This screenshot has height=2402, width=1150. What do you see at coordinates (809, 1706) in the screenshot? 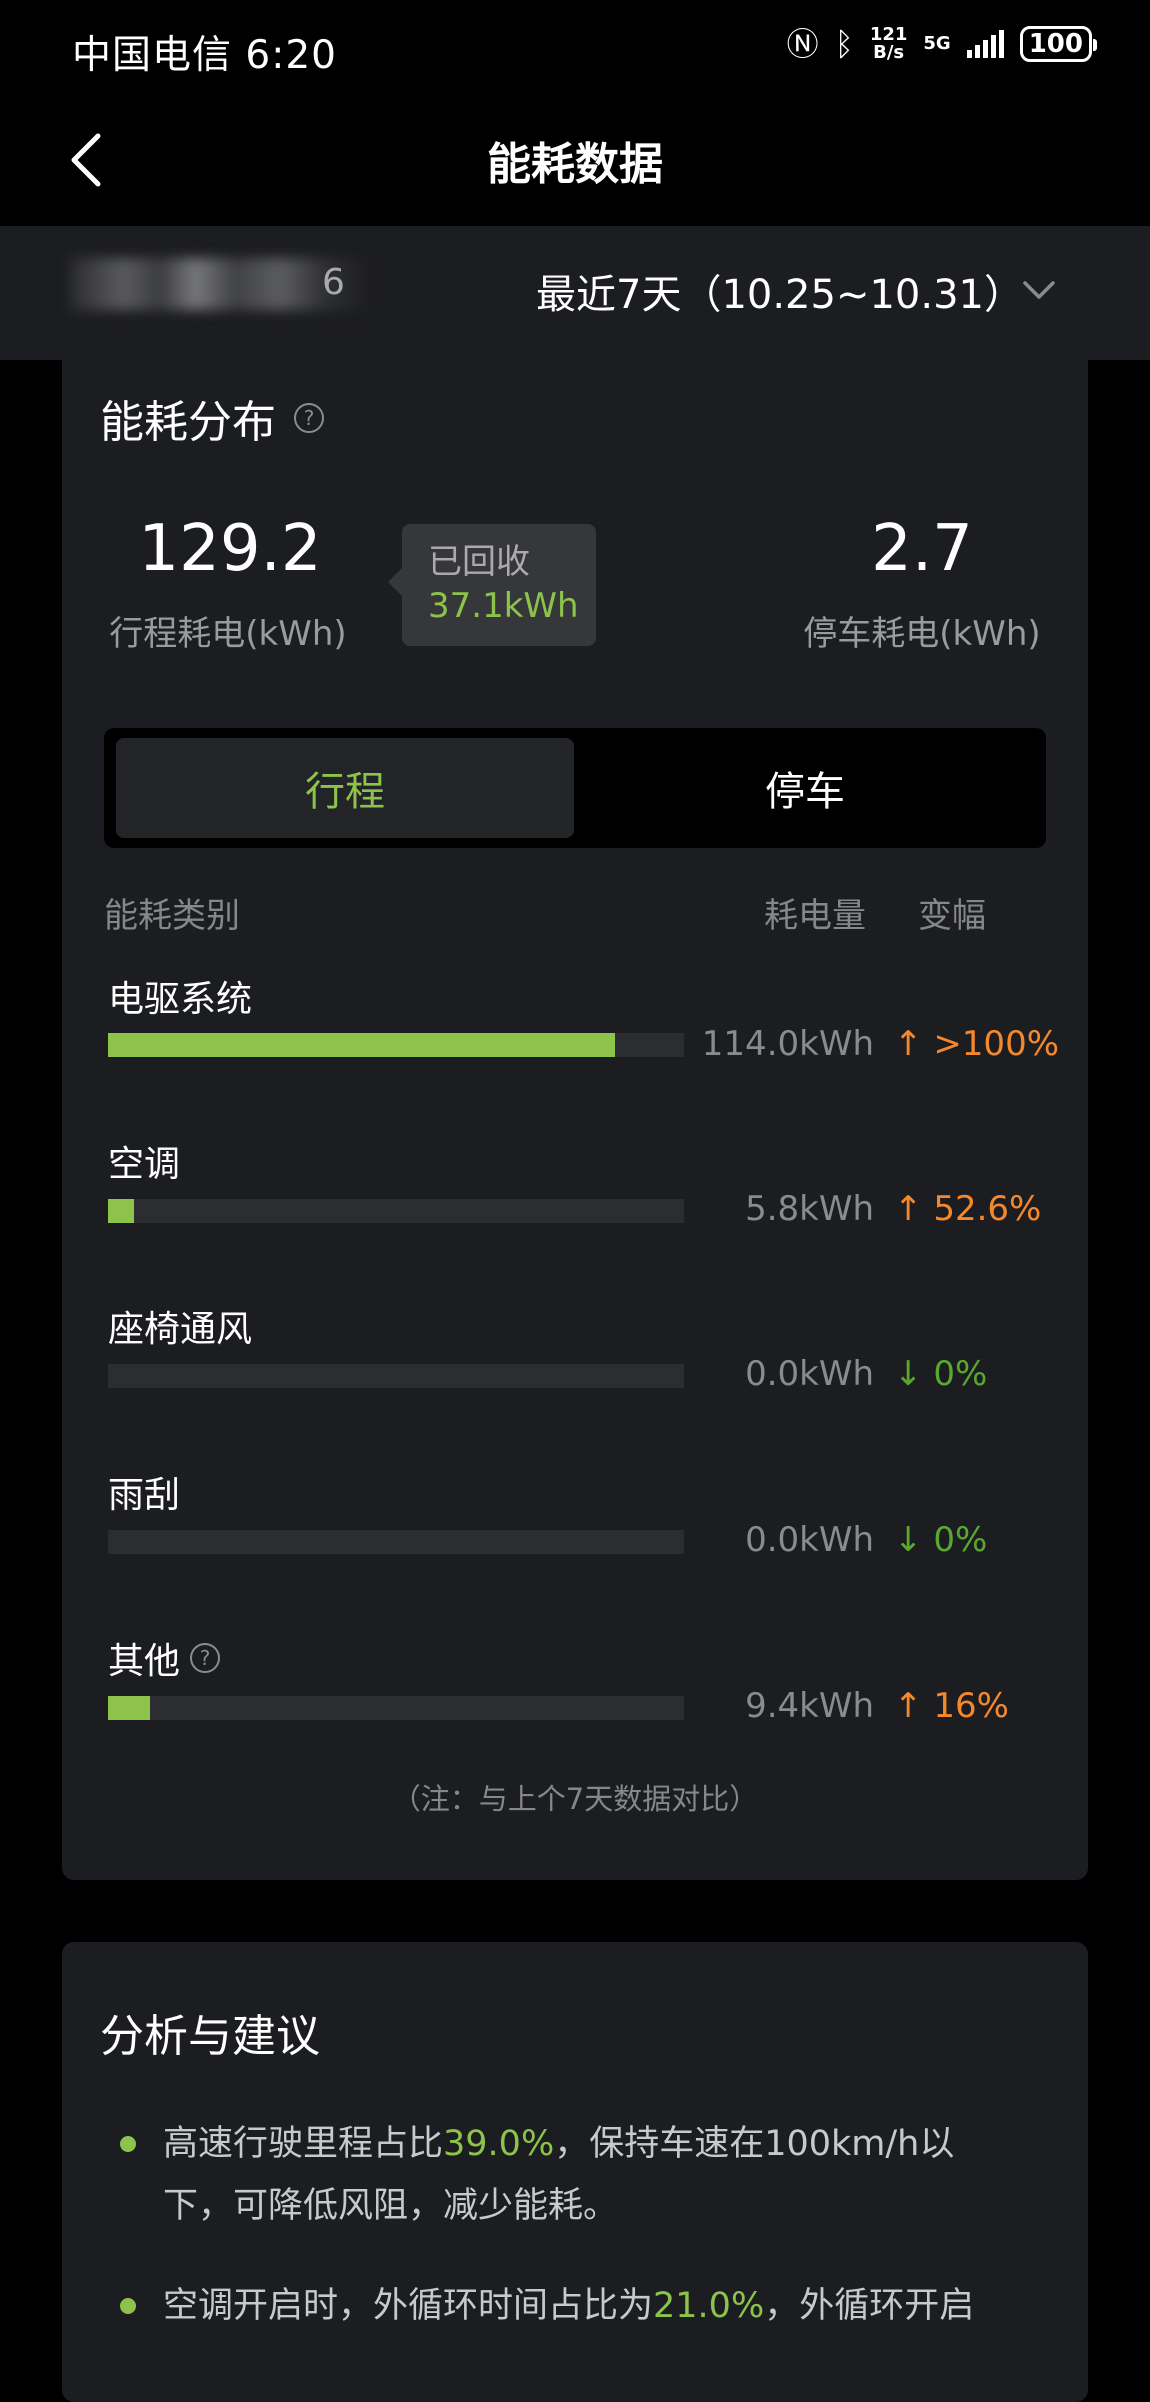
I see `category-value-other: 9.4kWh` at bounding box center [809, 1706].